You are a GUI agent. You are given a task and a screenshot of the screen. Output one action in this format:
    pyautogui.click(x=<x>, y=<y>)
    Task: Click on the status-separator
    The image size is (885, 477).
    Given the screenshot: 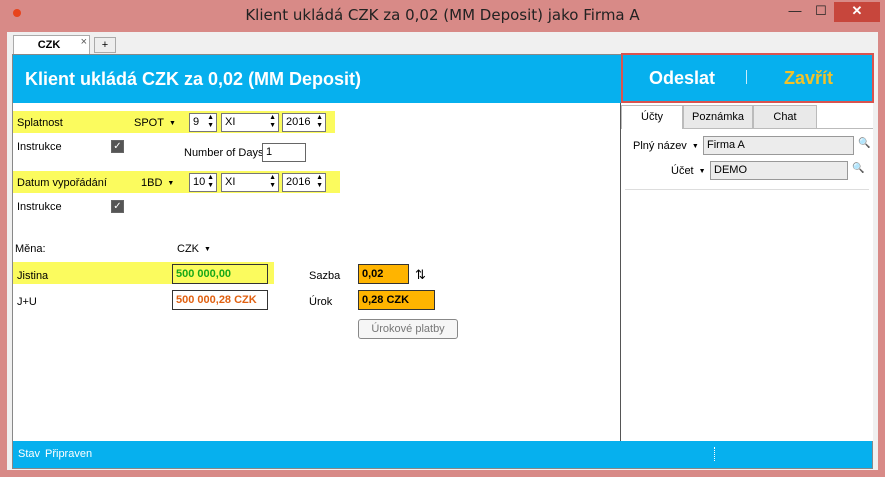 What is the action you would take?
    pyautogui.click(x=714, y=454)
    